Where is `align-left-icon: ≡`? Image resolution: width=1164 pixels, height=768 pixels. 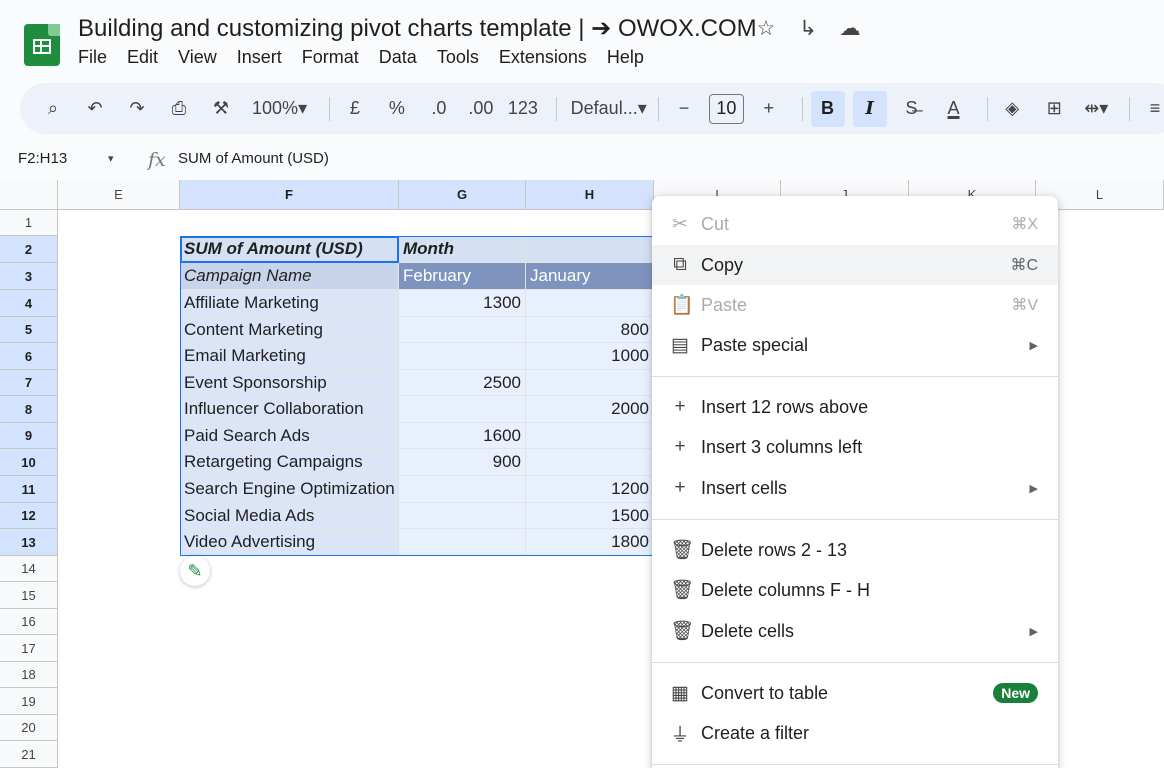 align-left-icon: ≡ is located at coordinates (1151, 109).